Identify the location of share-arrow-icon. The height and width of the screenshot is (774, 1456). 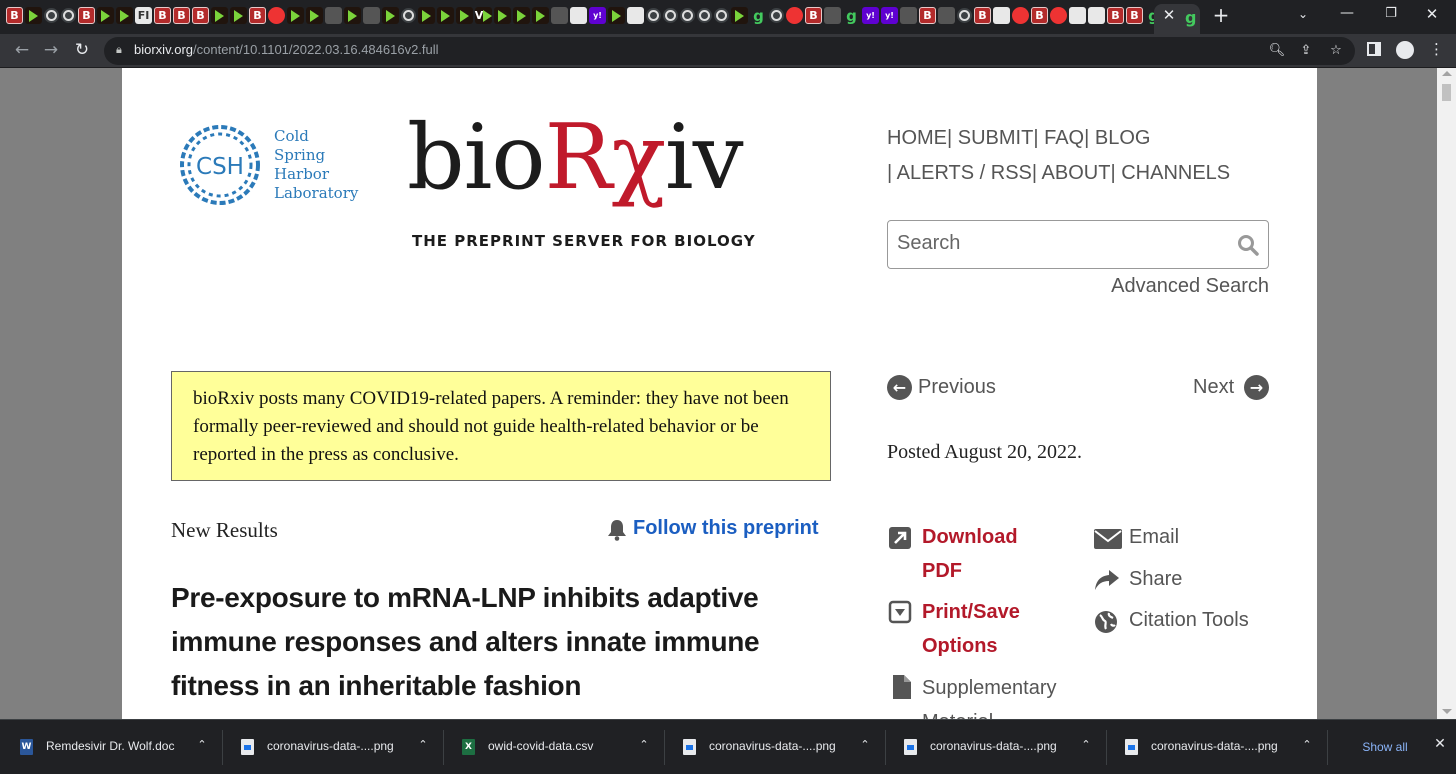
(1107, 580).